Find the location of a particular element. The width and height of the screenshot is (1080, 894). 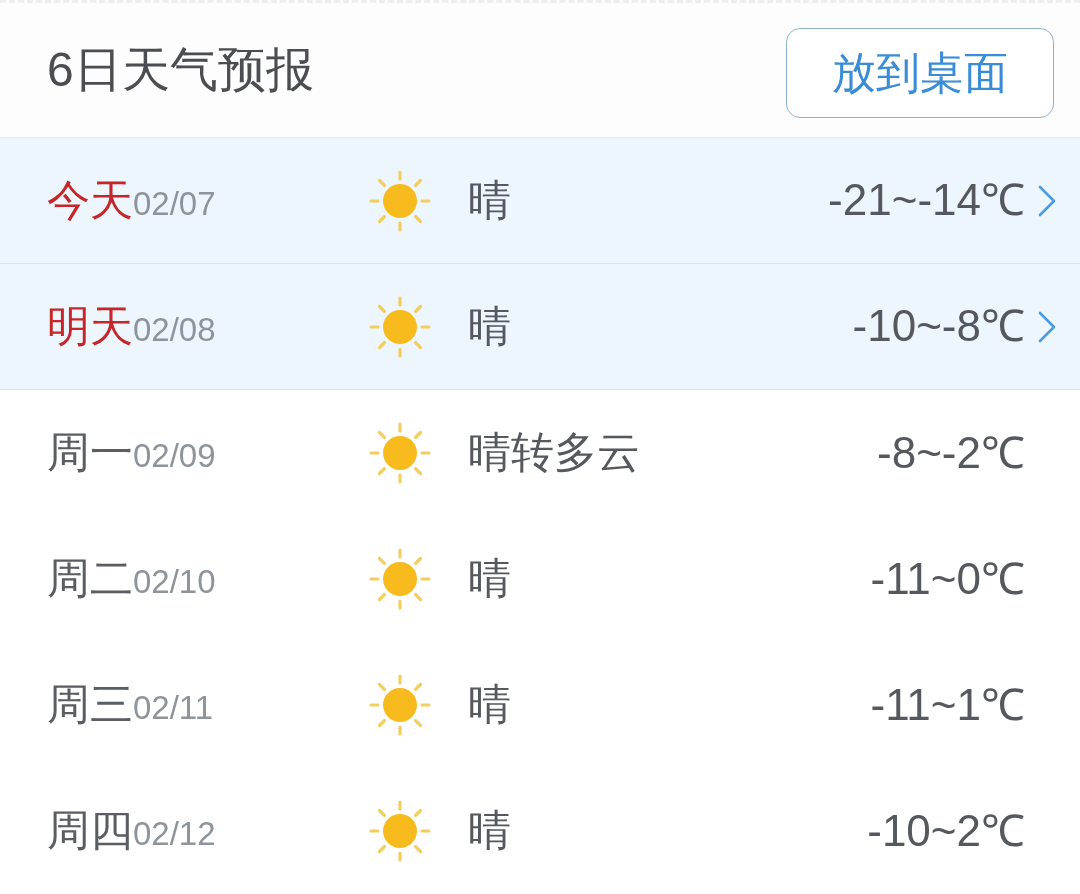

day-label: 周三 is located at coordinates (90, 705).